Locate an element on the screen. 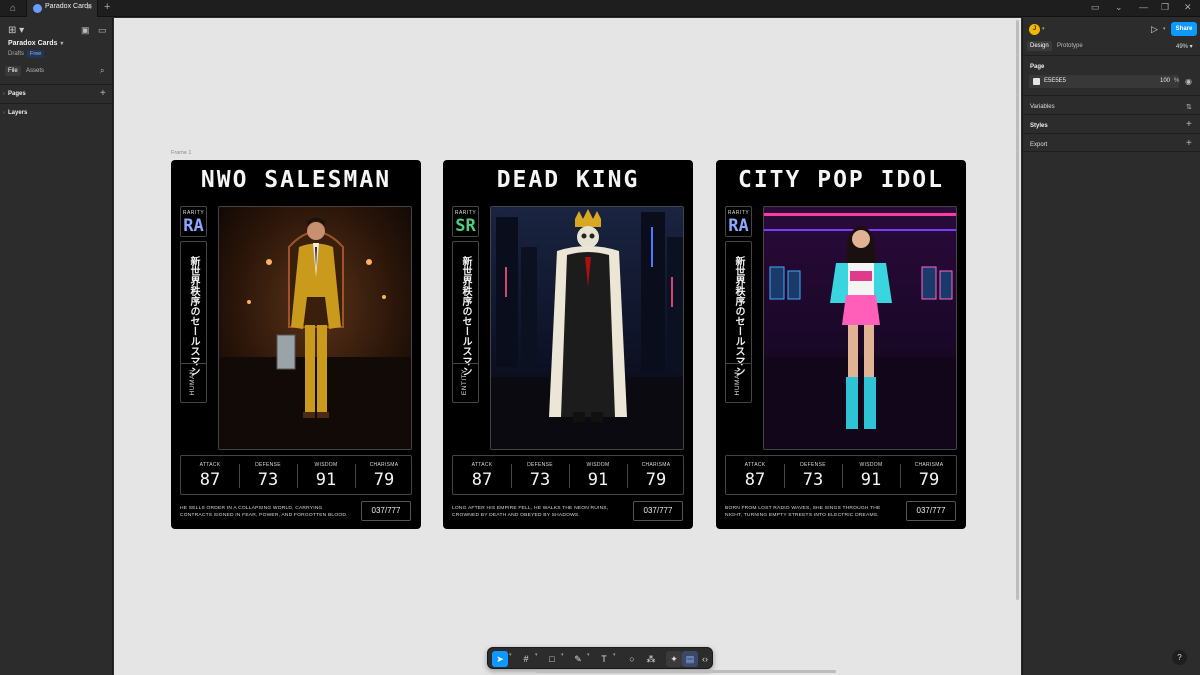 The image size is (1200, 675). new-tab-button: + is located at coordinates (107, 7).